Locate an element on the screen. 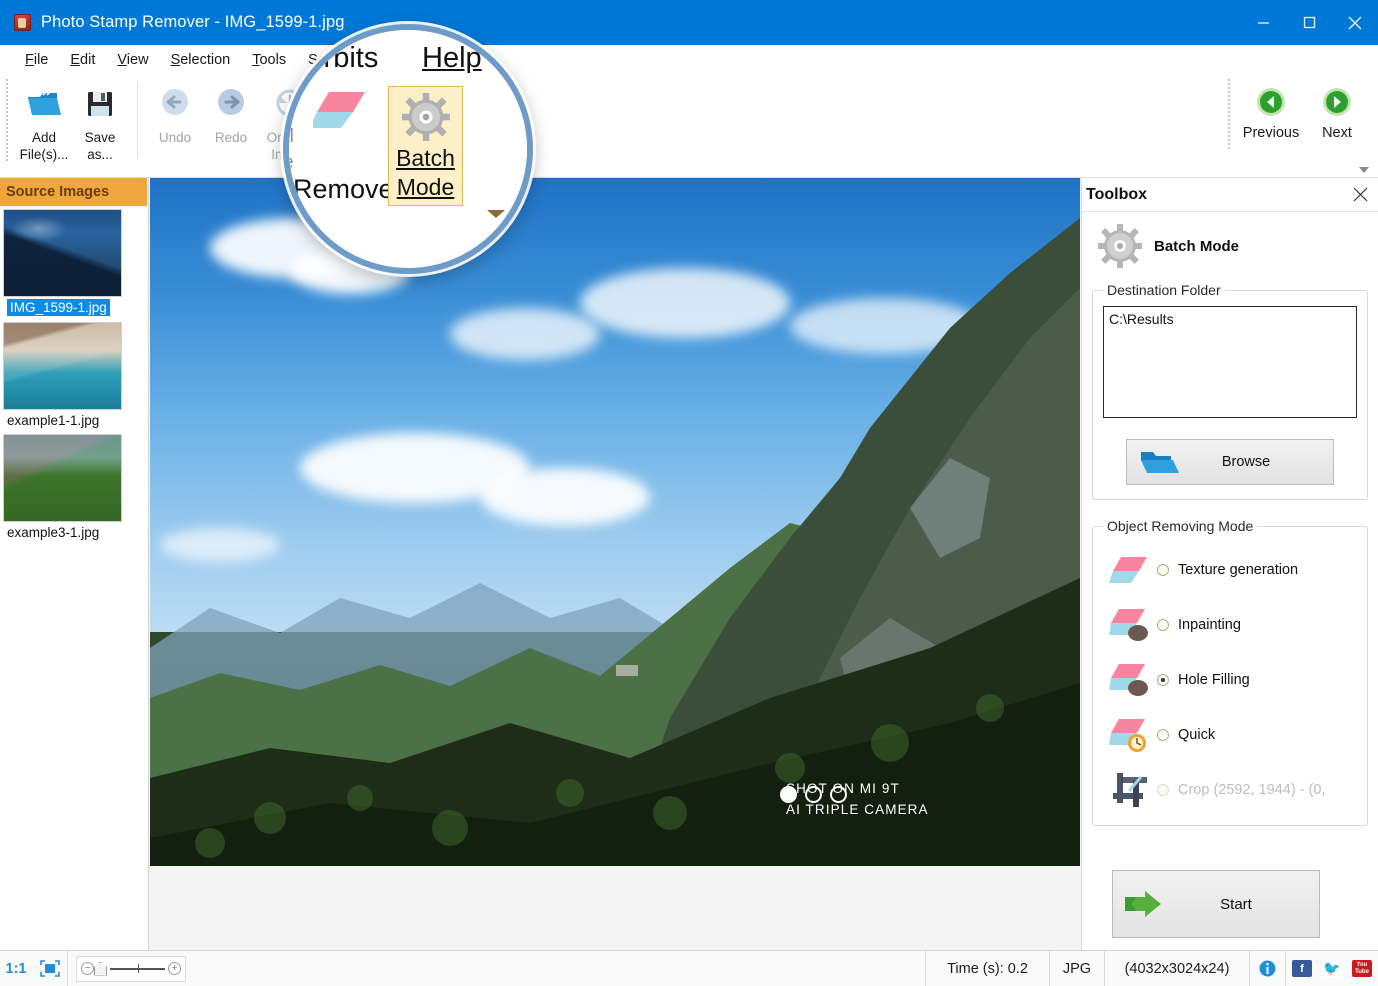 This screenshot has width=1378, height=986. magnified-dropdown-caret-icon is located at coordinates (496, 214).